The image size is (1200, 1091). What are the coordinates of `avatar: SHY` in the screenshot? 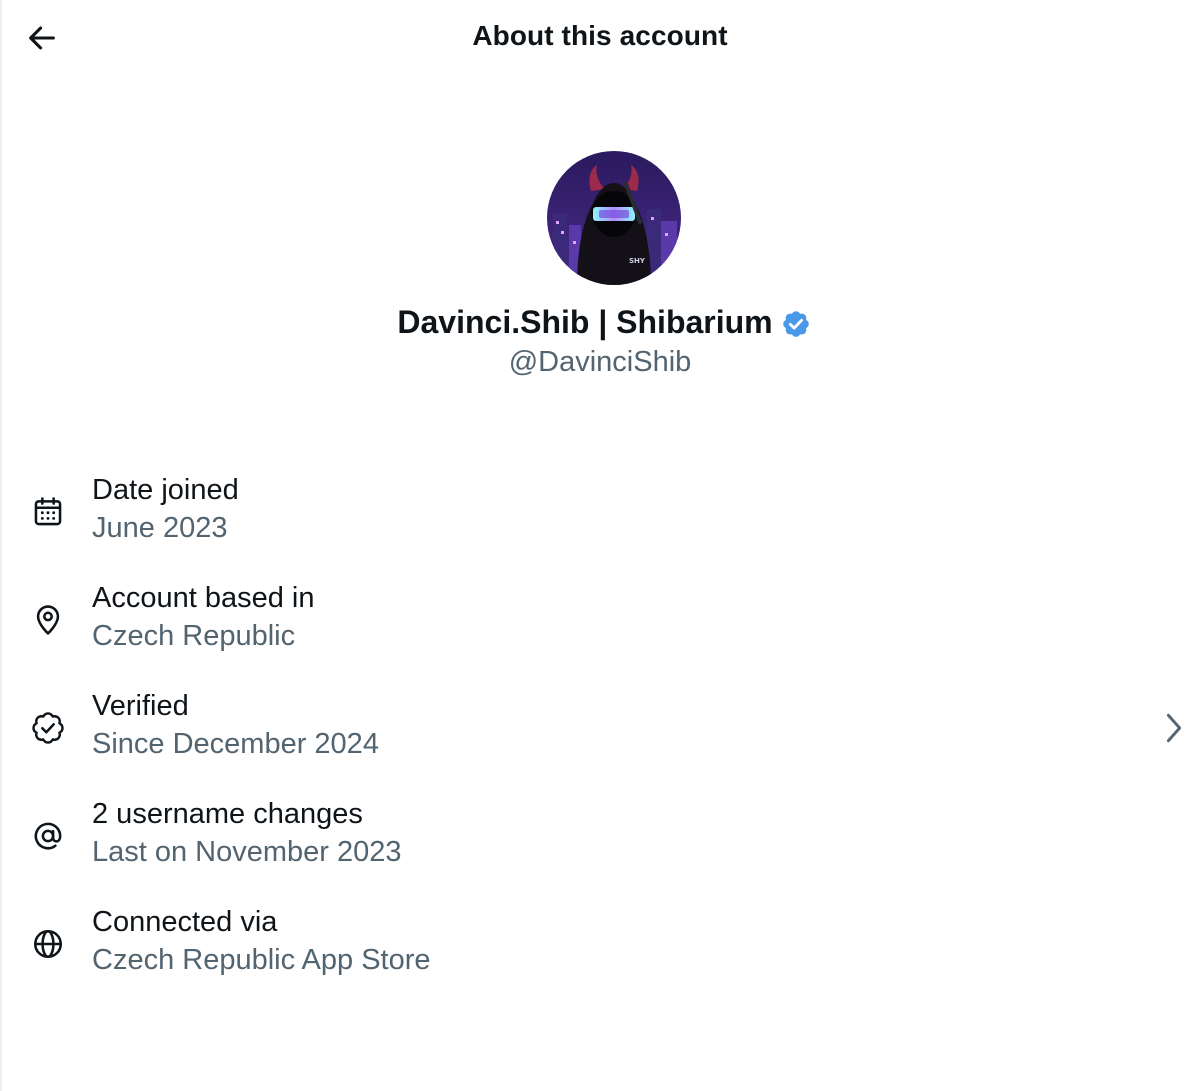 It's located at (614, 218).